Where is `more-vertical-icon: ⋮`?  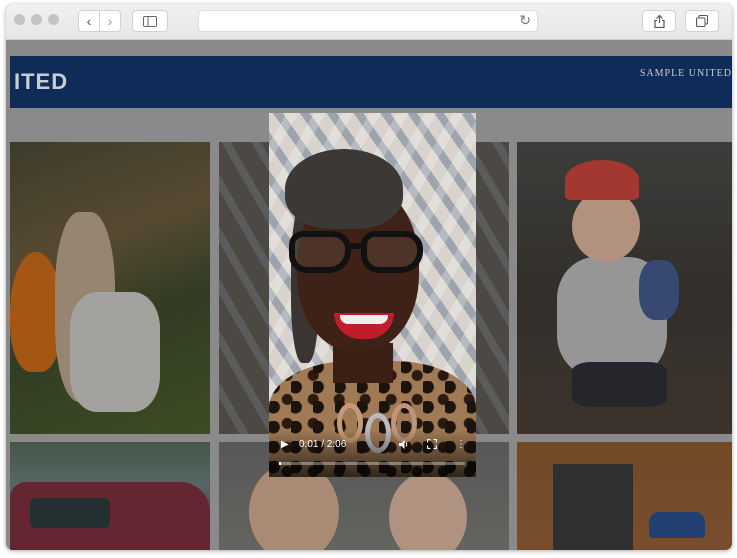 more-vertical-icon: ⋮ is located at coordinates (461, 445).